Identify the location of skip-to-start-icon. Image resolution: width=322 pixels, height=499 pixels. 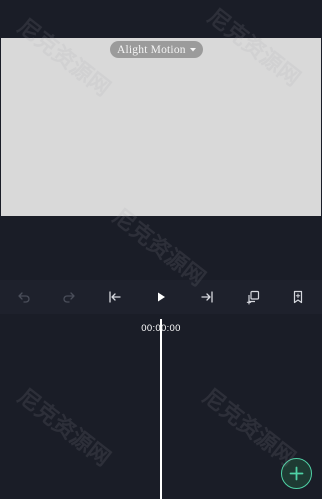
(115, 297).